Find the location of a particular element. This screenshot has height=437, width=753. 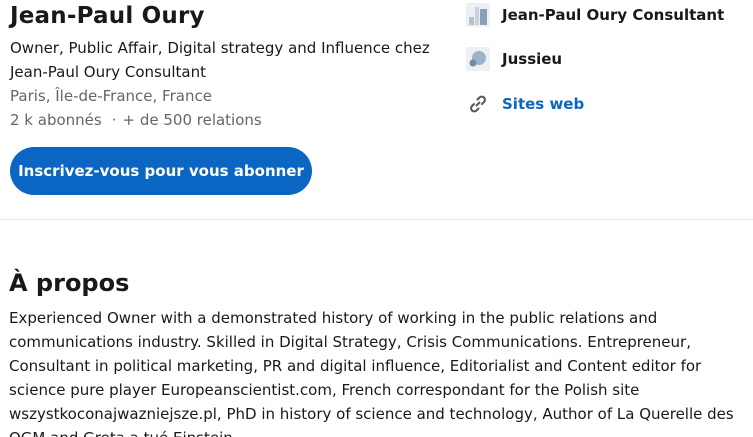

company-logo-icon is located at coordinates (478, 15).